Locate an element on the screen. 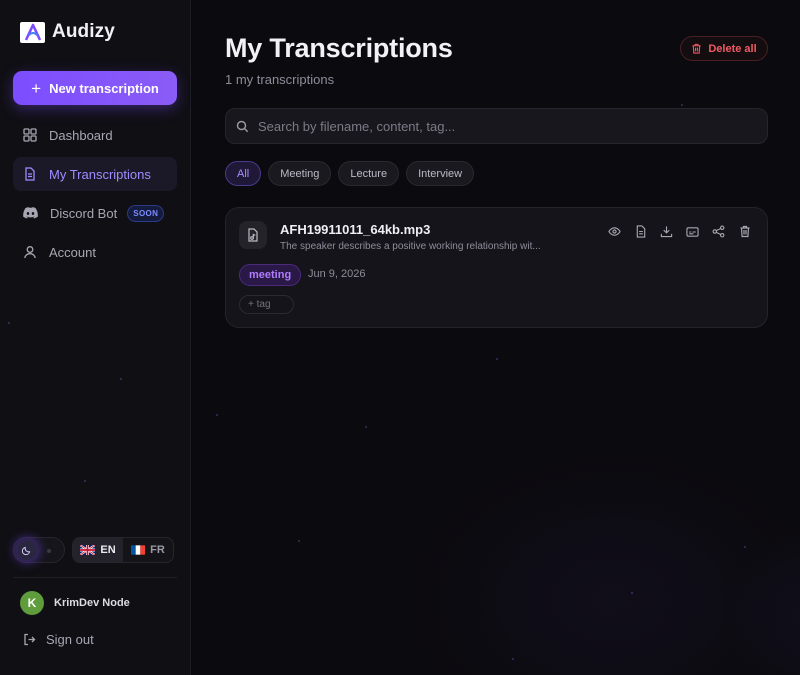  france-flag-icon is located at coordinates (138, 550).